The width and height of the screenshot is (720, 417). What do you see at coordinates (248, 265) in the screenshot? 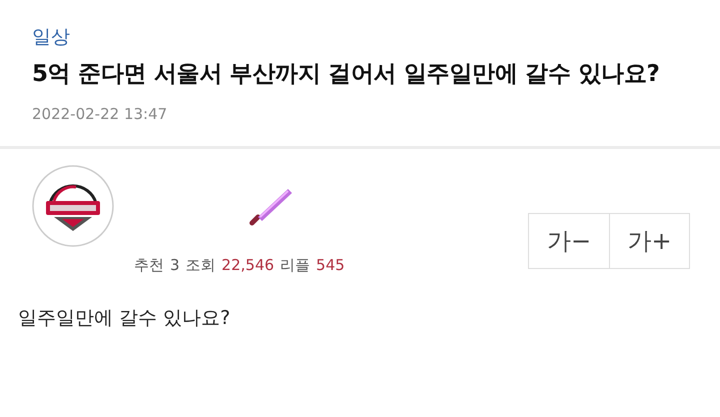
I see `stat-value: 22,546` at bounding box center [248, 265].